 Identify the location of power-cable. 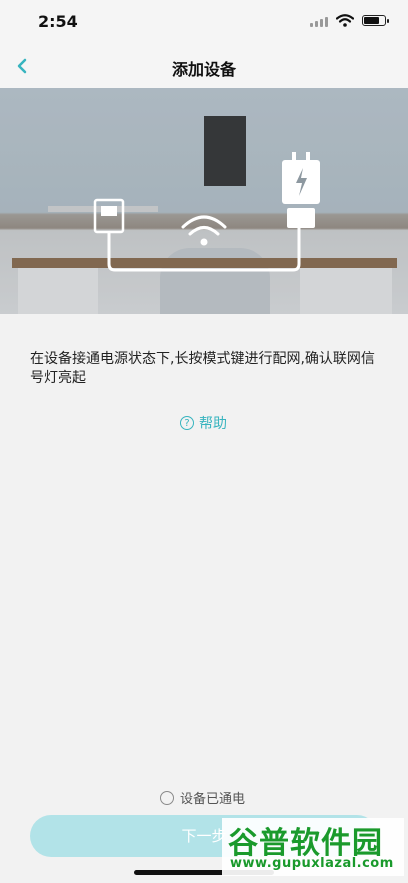
(204, 250).